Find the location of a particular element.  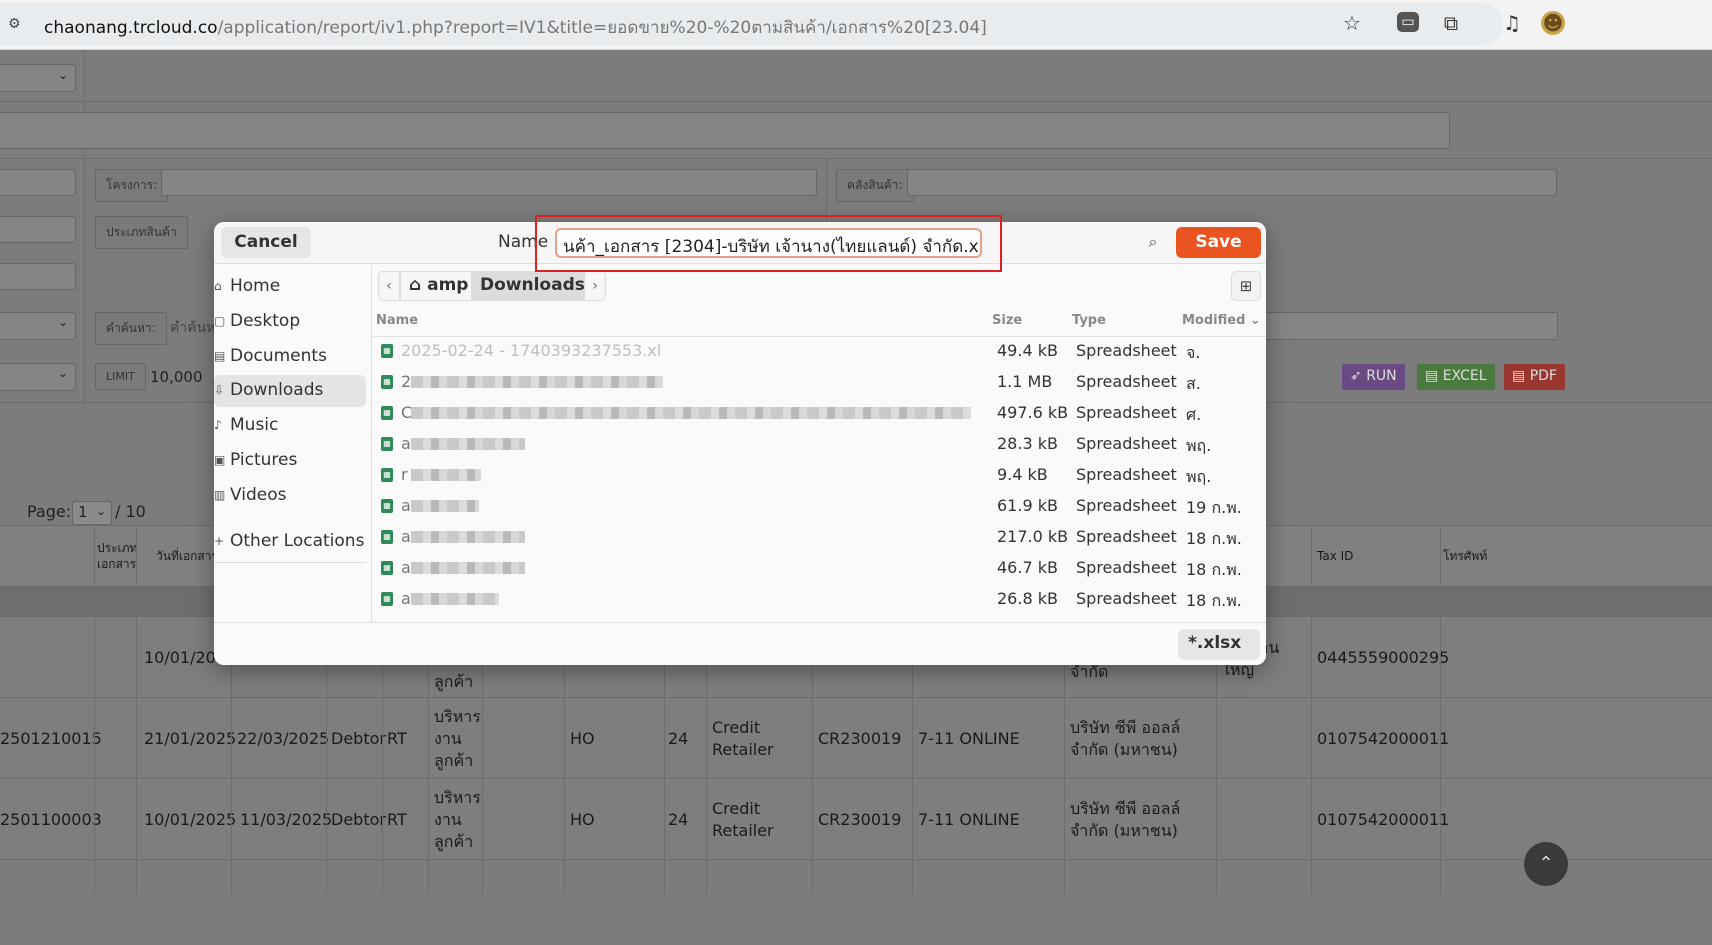

header-tax-id: Tax ID is located at coordinates (1335, 556).